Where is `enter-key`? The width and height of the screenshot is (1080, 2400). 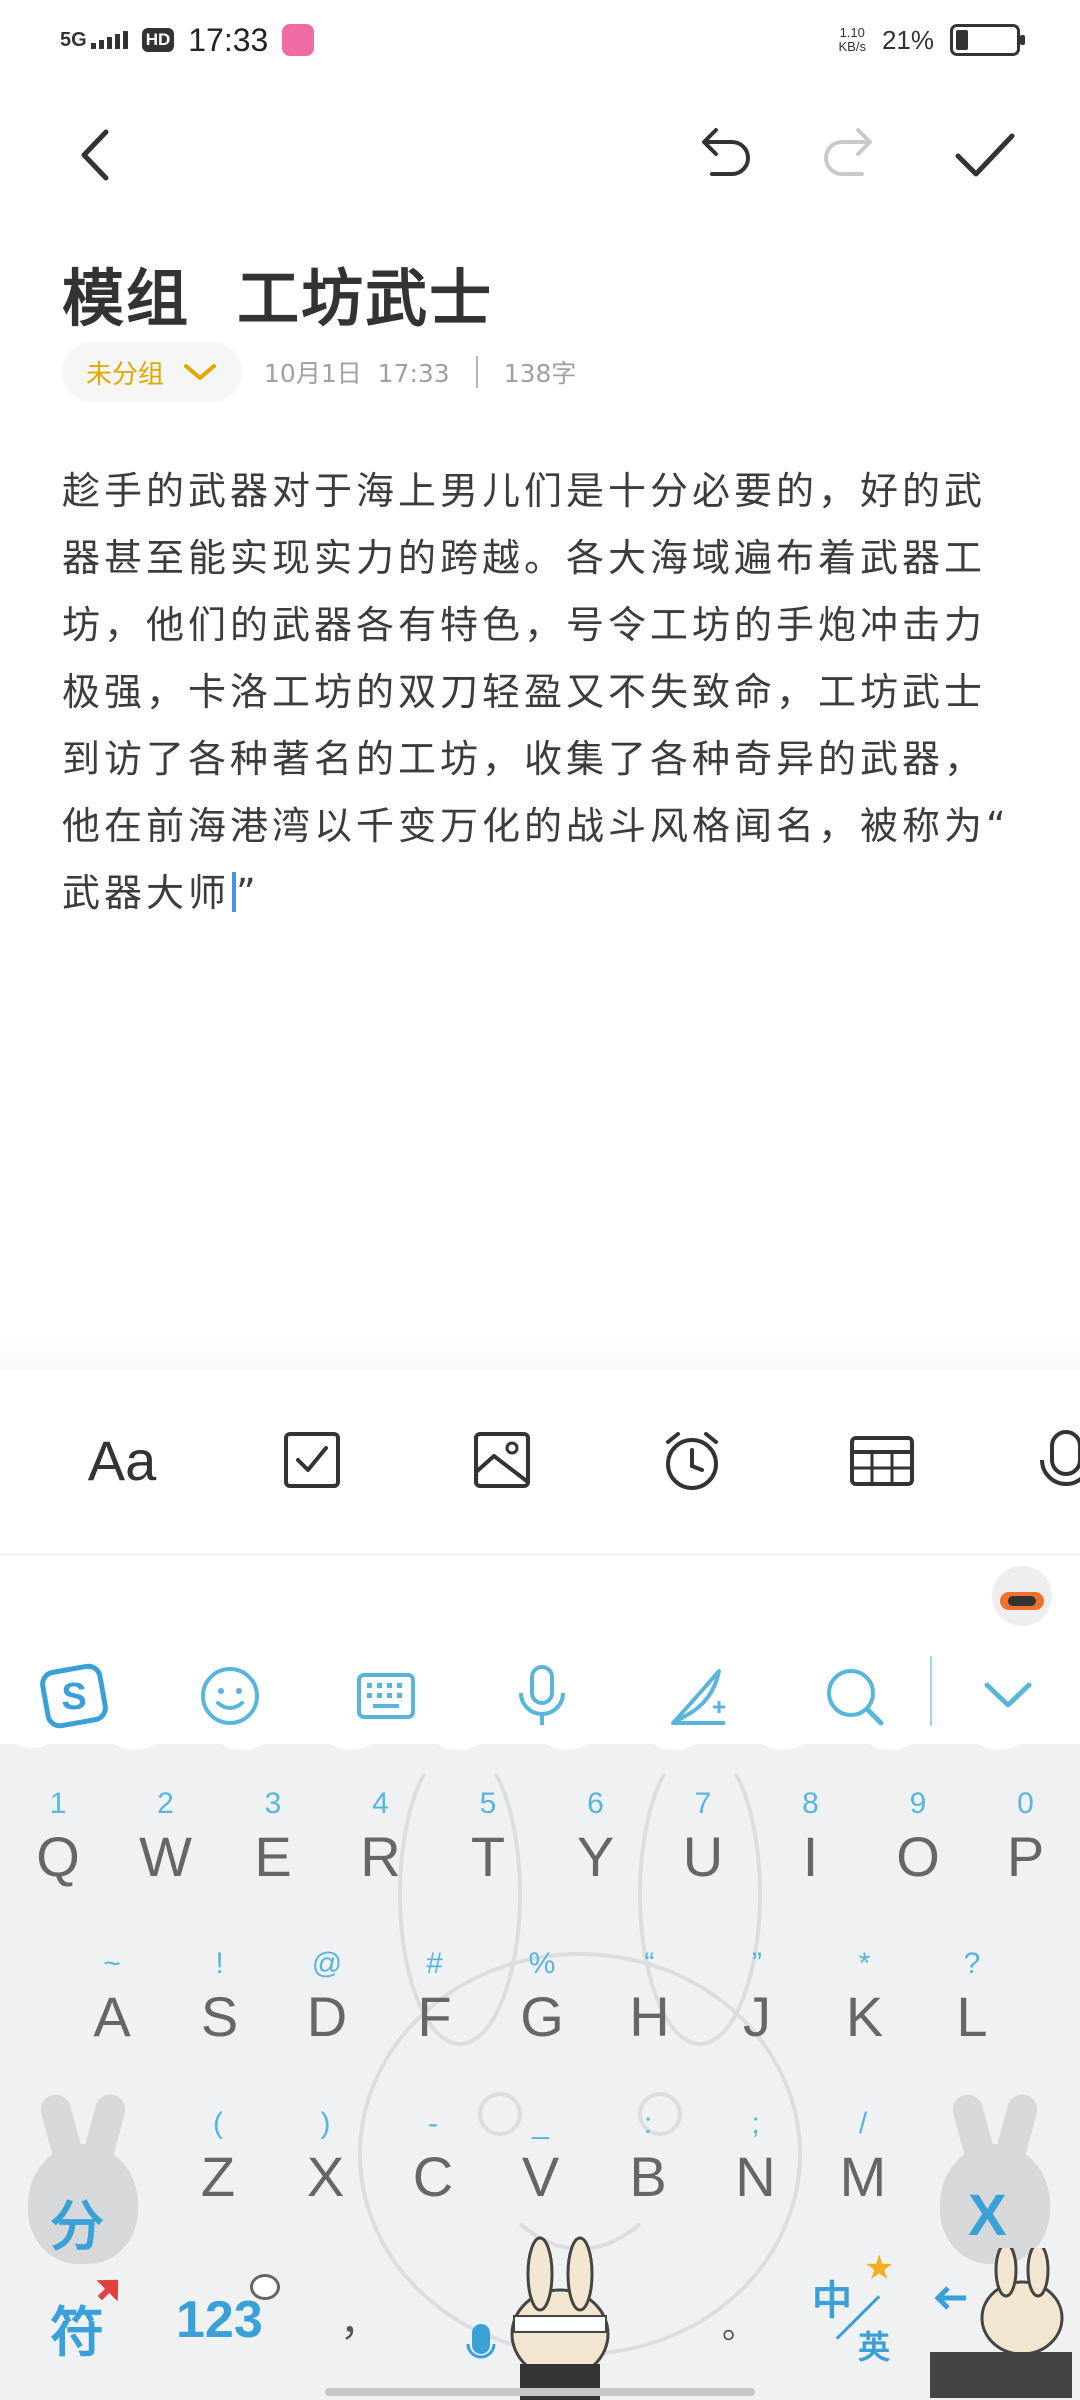
enter-key is located at coordinates (1001, 2320).